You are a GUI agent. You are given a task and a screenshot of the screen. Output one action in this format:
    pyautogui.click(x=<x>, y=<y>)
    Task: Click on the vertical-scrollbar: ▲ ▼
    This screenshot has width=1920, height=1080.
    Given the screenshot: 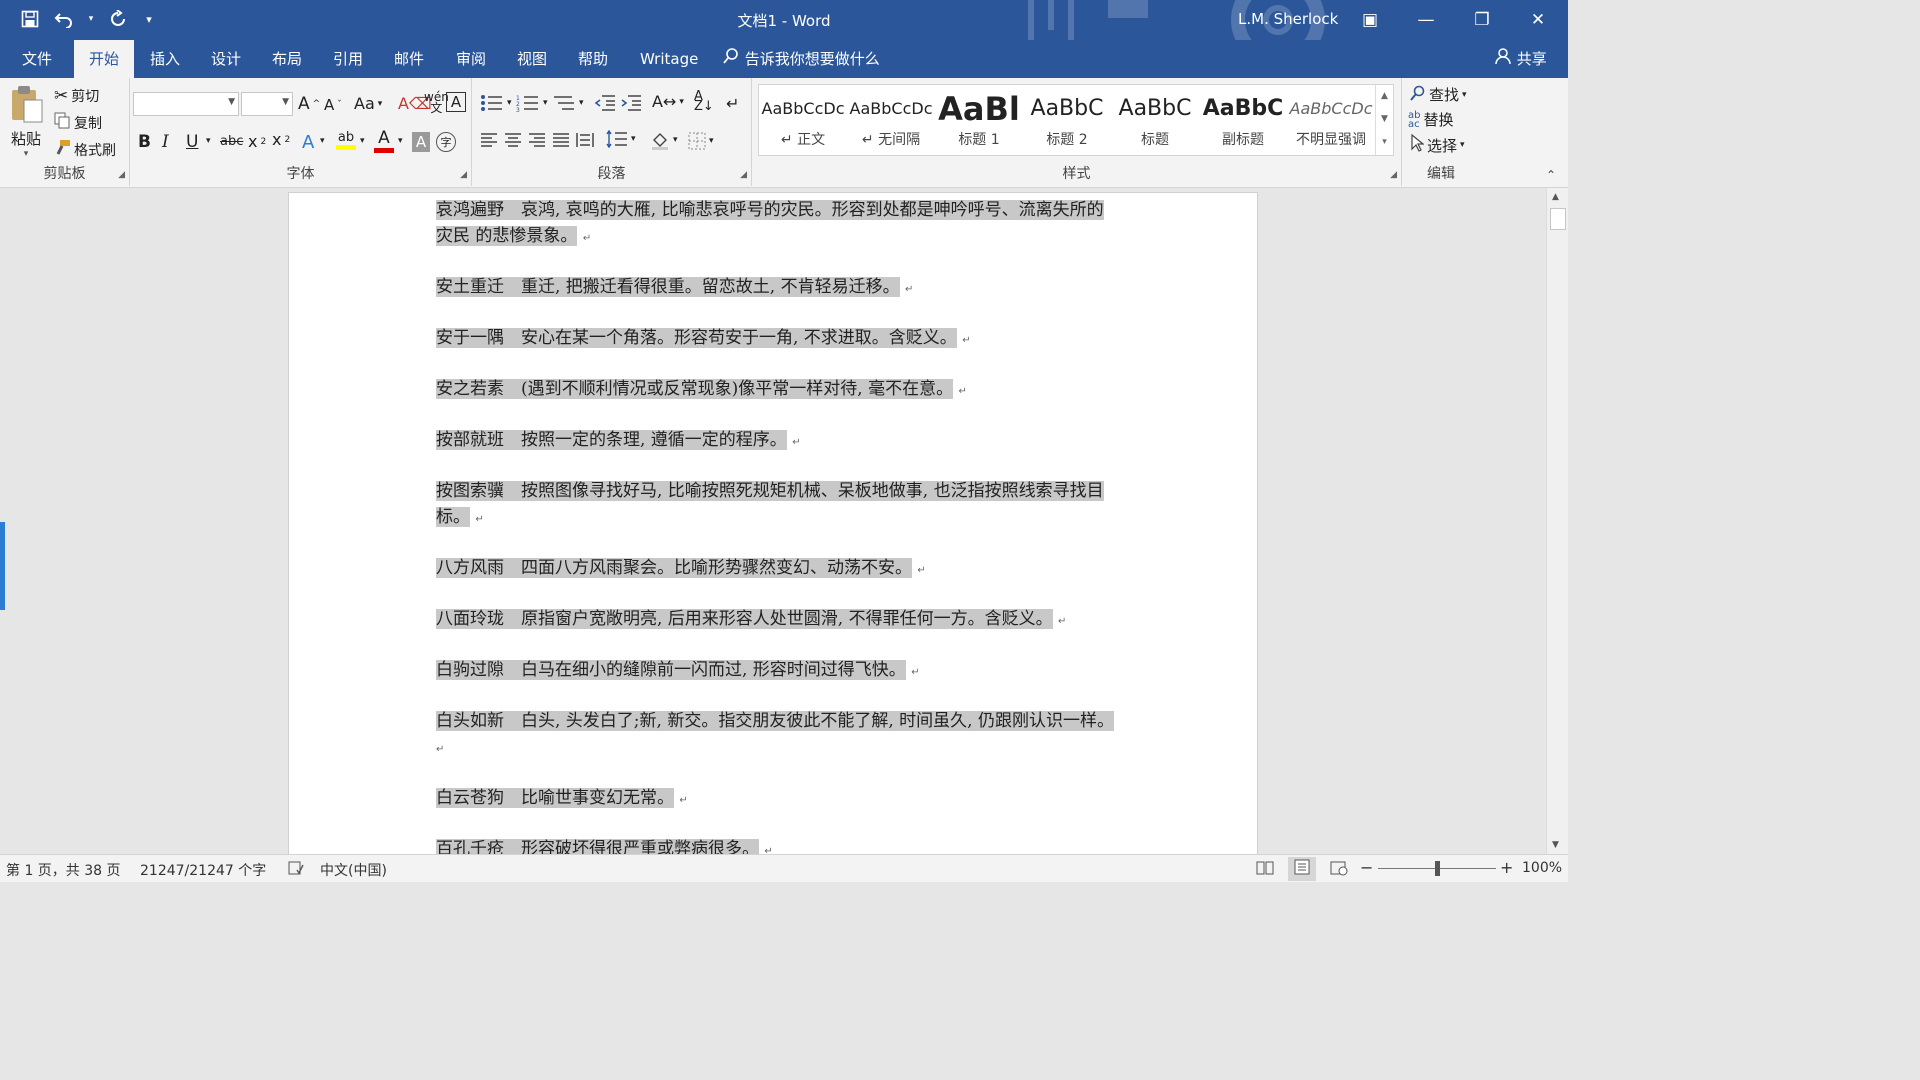 What is the action you would take?
    pyautogui.click(x=1557, y=521)
    